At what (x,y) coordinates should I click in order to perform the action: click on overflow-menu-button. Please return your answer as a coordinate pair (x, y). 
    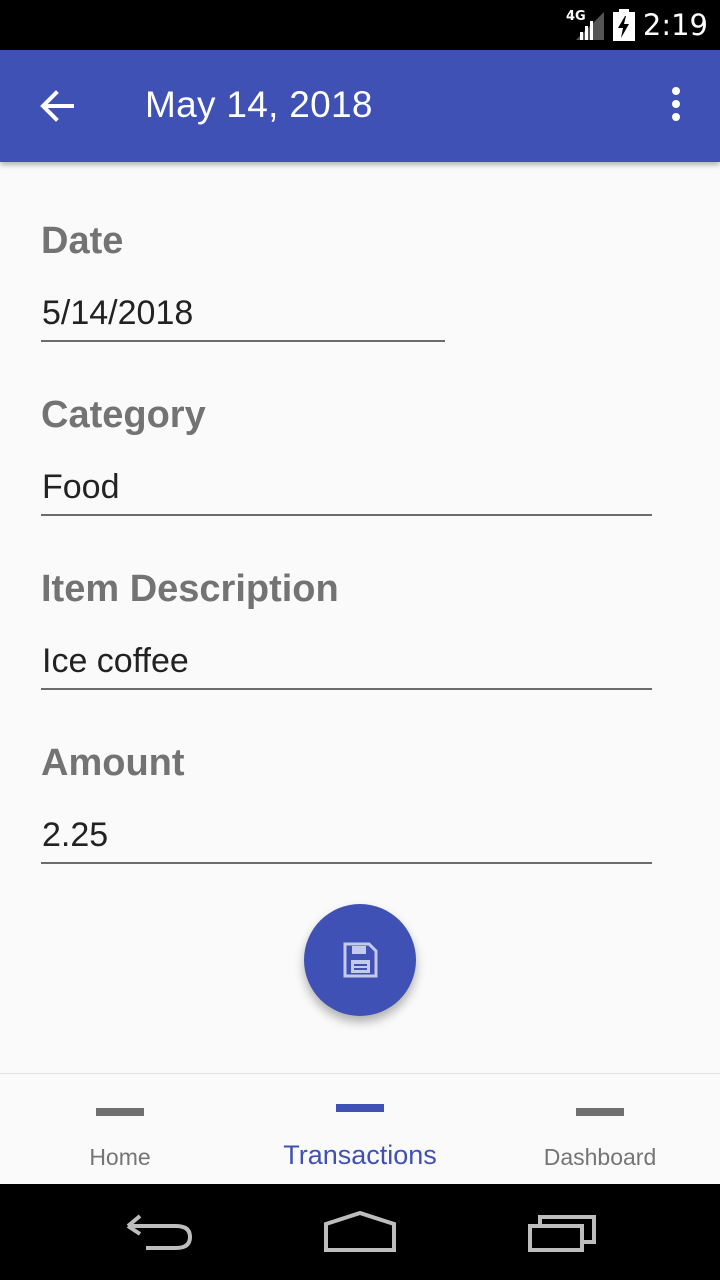
    Looking at the image, I should click on (676, 106).